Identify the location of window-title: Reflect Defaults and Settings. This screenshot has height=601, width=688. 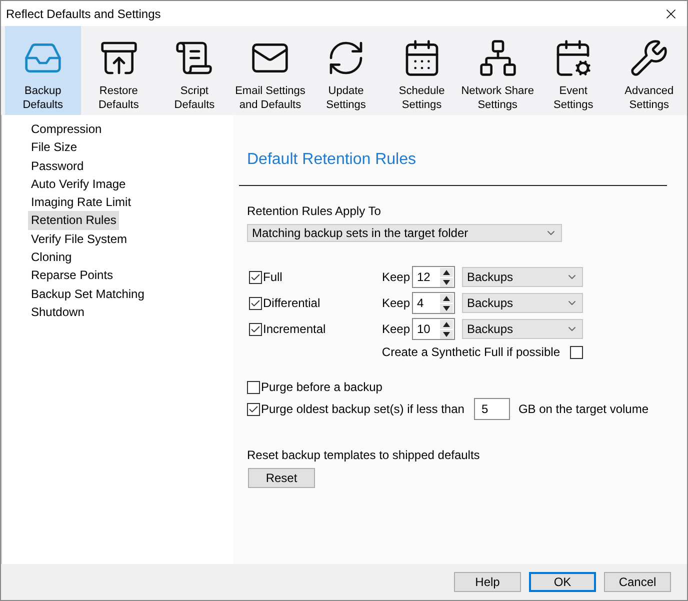
(83, 13).